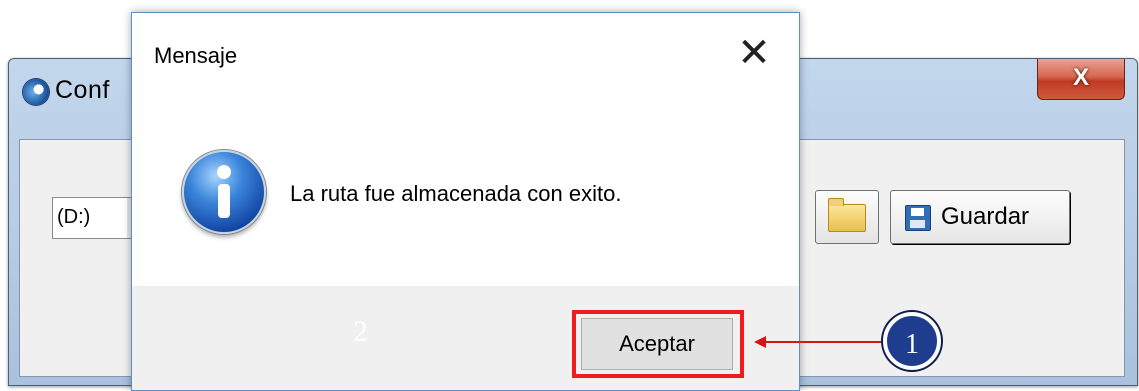 This screenshot has width=1139, height=391. Describe the element at coordinates (760, 342) in the screenshot. I see `annotation-arrow-head` at that location.